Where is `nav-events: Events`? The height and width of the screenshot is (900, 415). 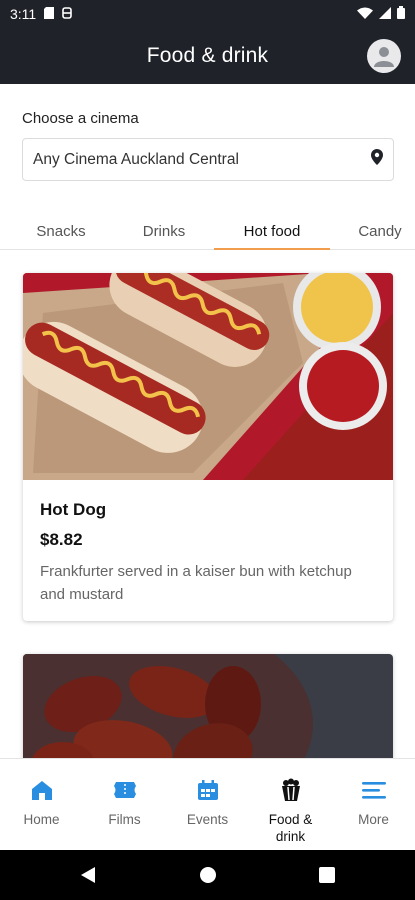 nav-events: Events is located at coordinates (207, 804).